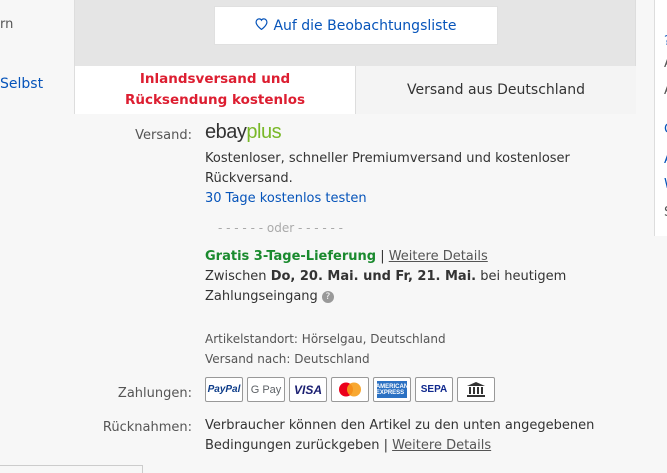 The width and height of the screenshot is (667, 473). I want to click on shipping-label: Versand:, so click(163, 135).